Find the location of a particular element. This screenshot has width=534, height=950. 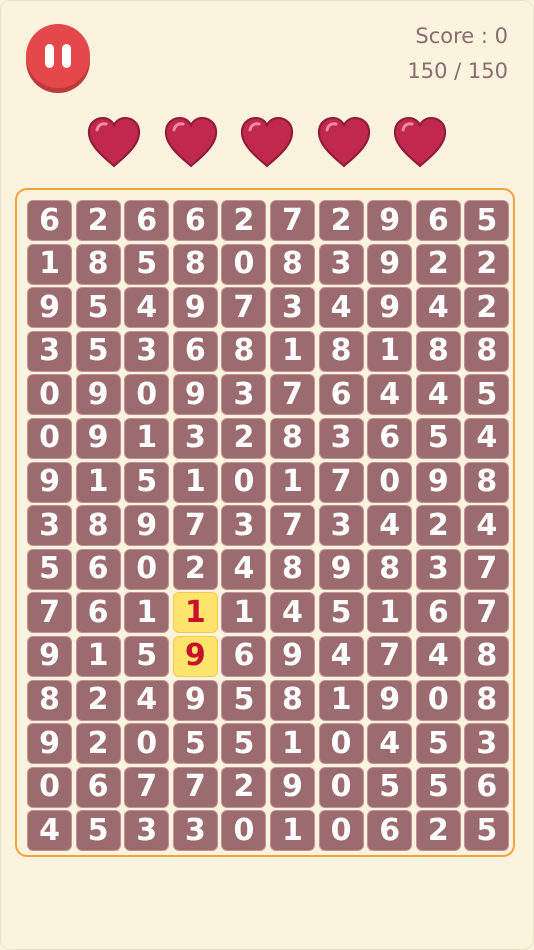

selected-number-tile: 9 is located at coordinates (195, 656).